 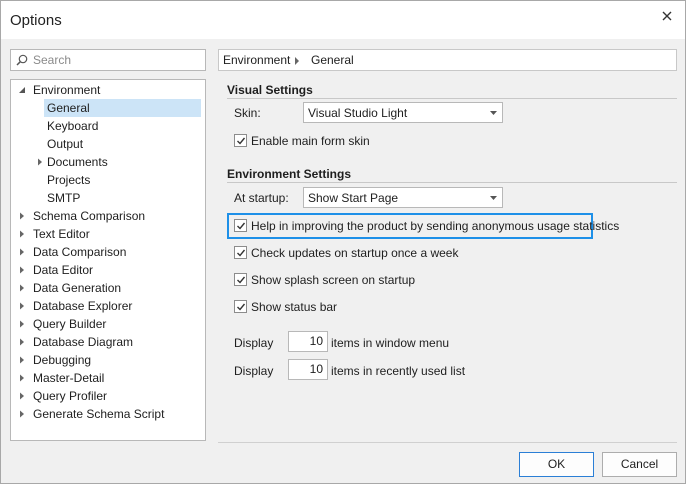 What do you see at coordinates (77, 162) in the screenshot?
I see `tree-item-label: Documents` at bounding box center [77, 162].